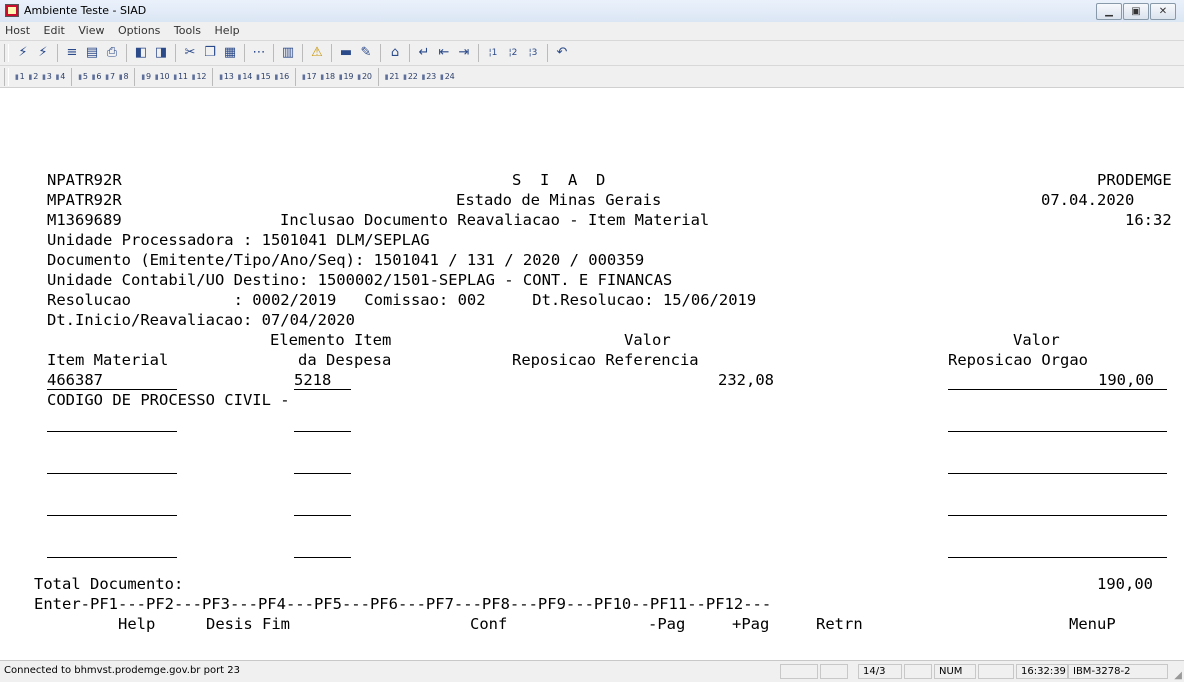 The image size is (1184, 682). Describe the element at coordinates (346, 53) in the screenshot. I see `keyboard-icon: ▬` at that location.